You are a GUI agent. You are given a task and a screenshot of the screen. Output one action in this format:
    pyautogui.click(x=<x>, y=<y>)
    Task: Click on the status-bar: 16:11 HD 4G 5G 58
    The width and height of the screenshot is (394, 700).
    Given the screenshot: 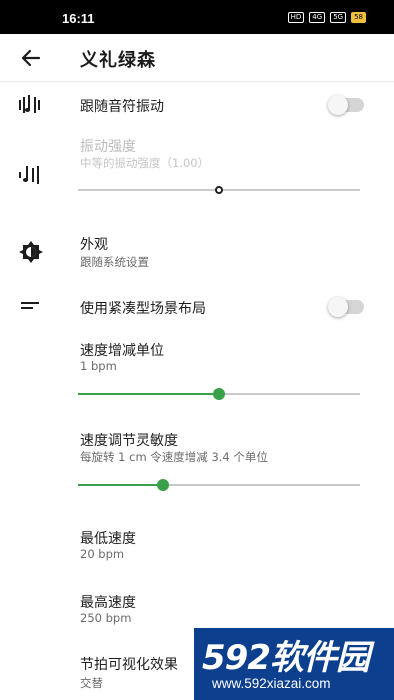 What is the action you would take?
    pyautogui.click(x=197, y=17)
    